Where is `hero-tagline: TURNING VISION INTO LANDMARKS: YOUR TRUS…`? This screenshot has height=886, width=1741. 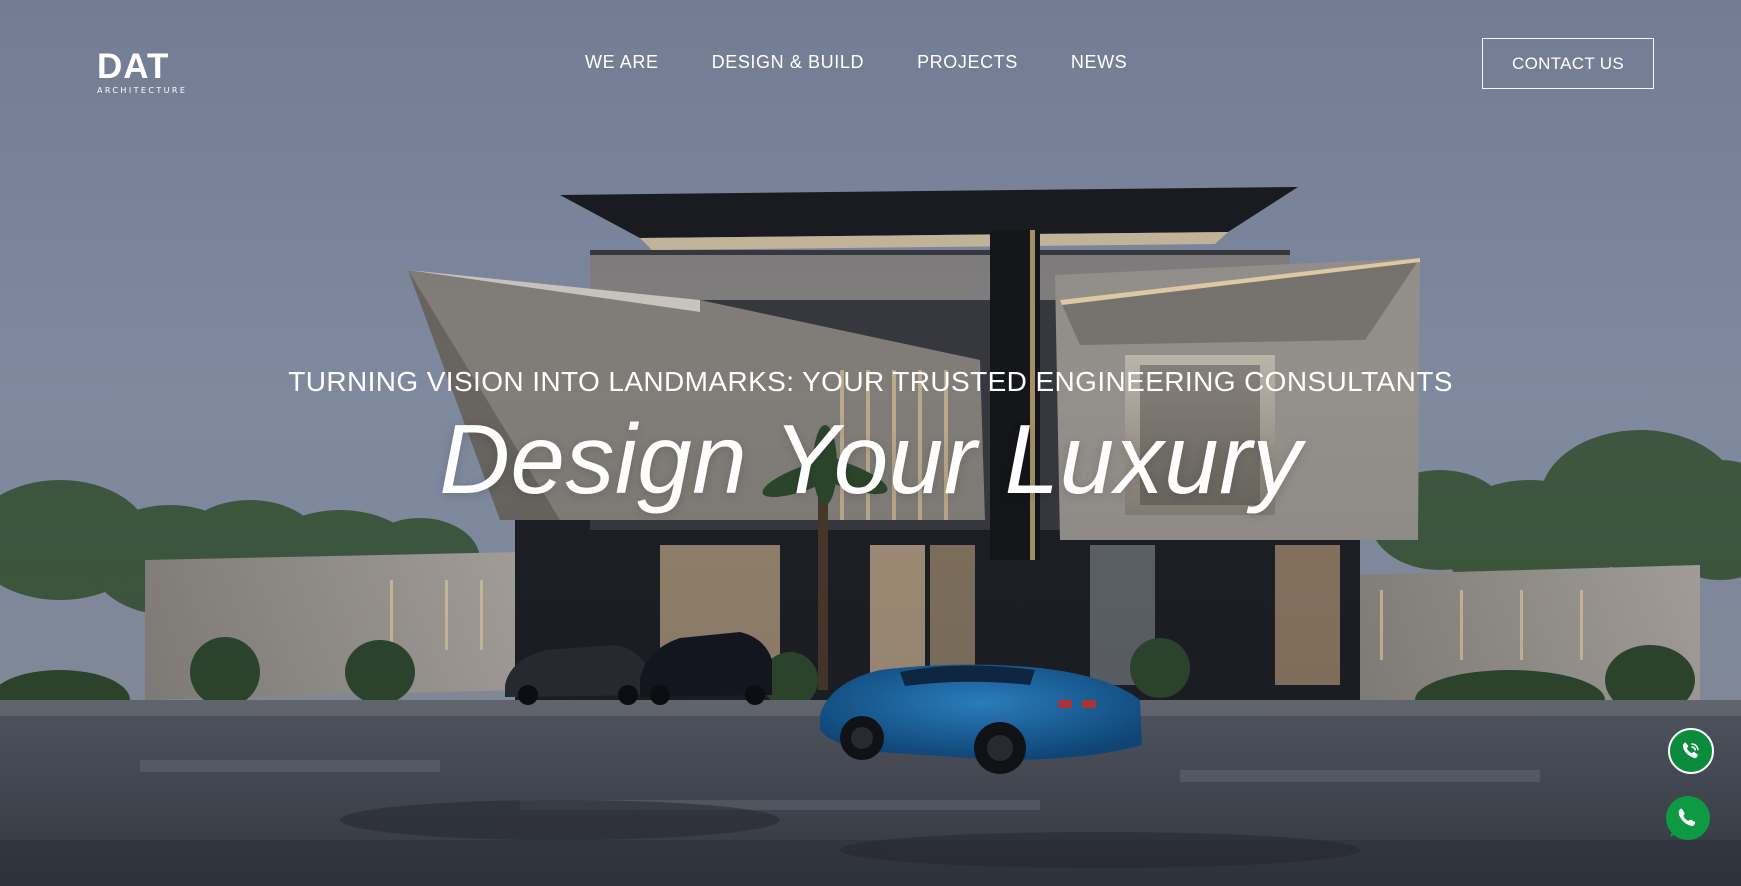
hero-tagline: TURNING VISION INTO LANDMARKS: YOUR TRUS… is located at coordinates (870, 381).